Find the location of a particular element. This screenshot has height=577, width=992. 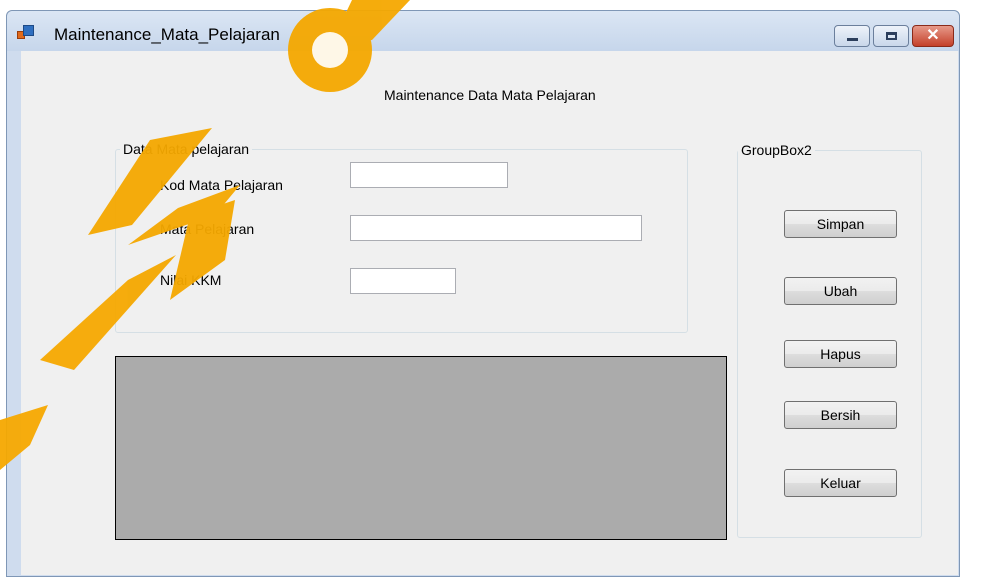

close-icon: ✕ is located at coordinates (933, 35).